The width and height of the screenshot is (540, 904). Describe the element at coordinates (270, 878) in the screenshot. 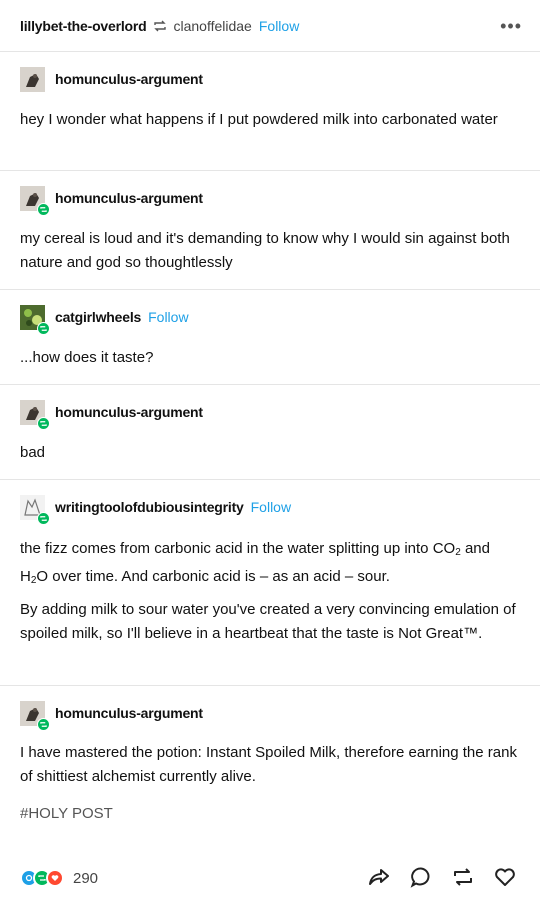

I see `post-footer: 290` at that location.